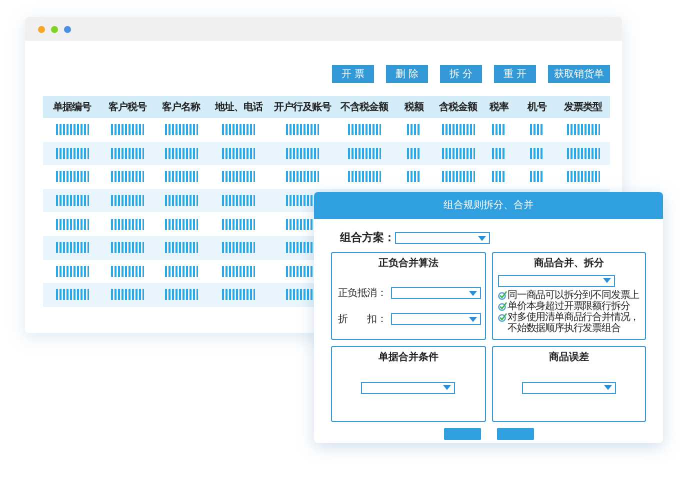  What do you see at coordinates (353, 74) in the screenshot?
I see `toolbar-button: 开 票` at bounding box center [353, 74].